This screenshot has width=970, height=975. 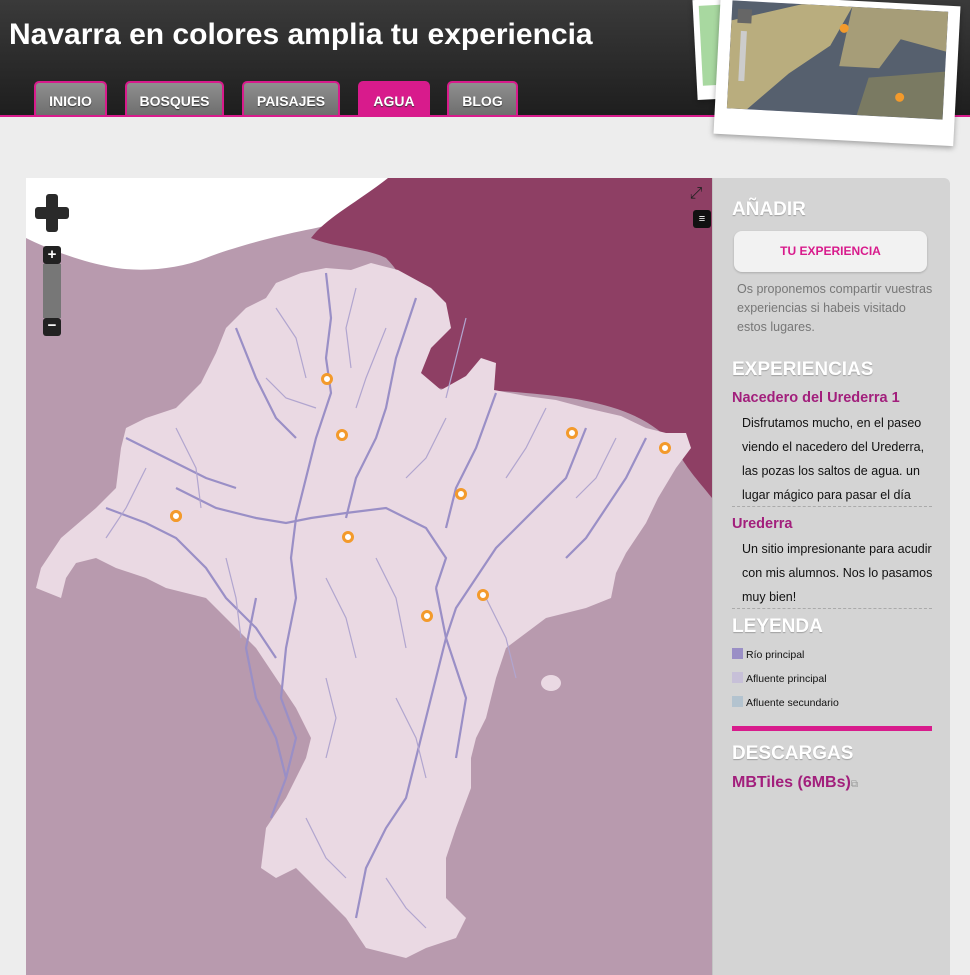 I want to click on pan-control, so click(x=52, y=213).